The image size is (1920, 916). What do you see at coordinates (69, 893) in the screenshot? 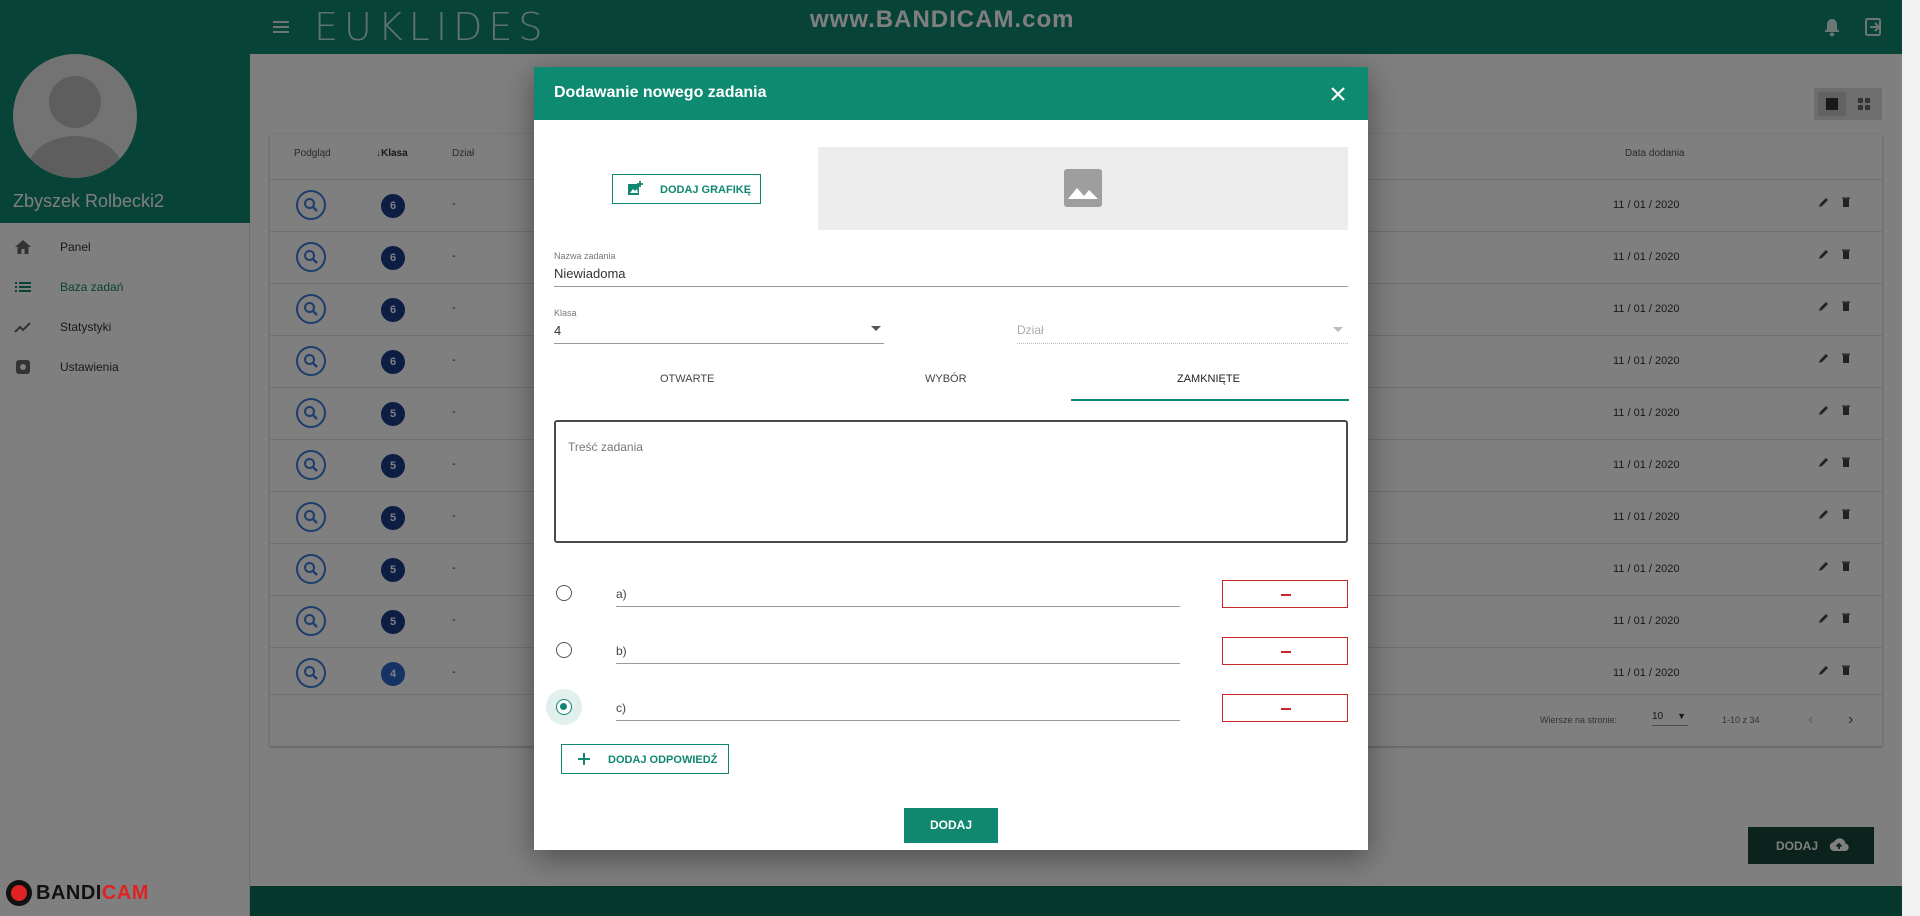
I see `recorder-brand-part: BANDI` at bounding box center [69, 893].